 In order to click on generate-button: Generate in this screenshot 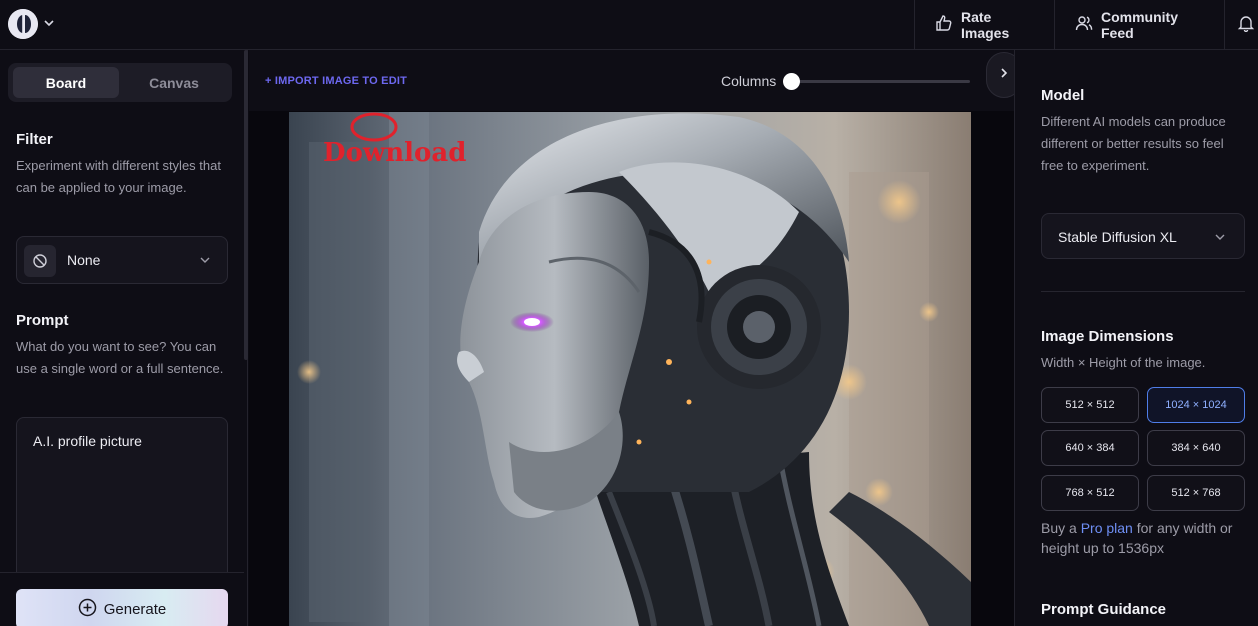, I will do `click(122, 607)`.